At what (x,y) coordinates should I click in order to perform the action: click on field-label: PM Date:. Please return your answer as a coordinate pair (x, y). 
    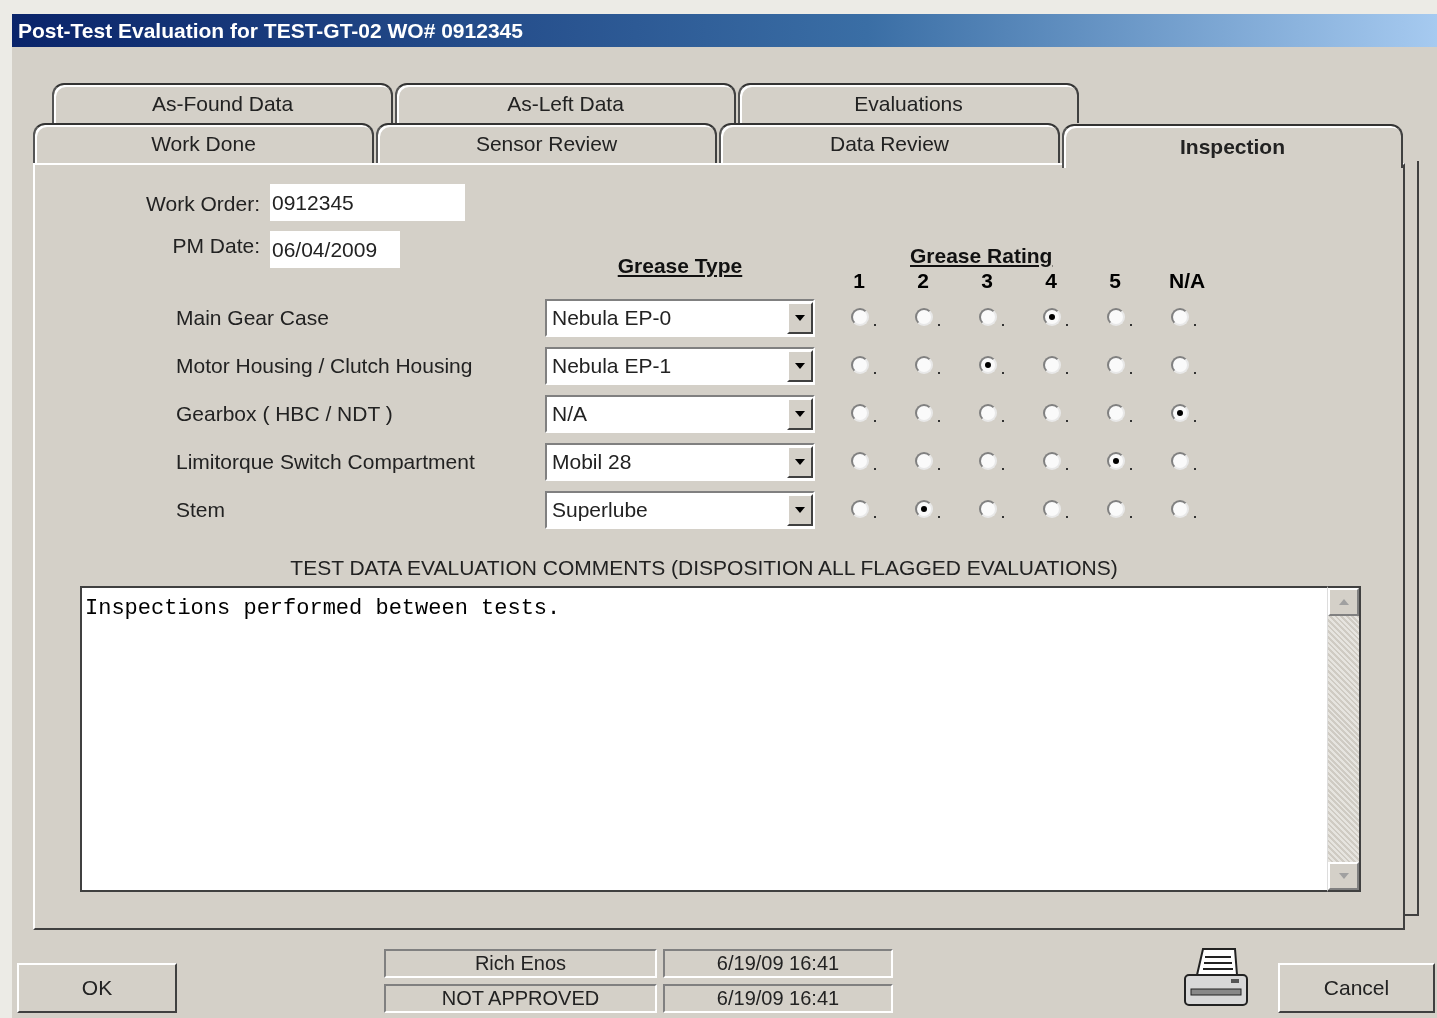
    Looking at the image, I should click on (216, 246).